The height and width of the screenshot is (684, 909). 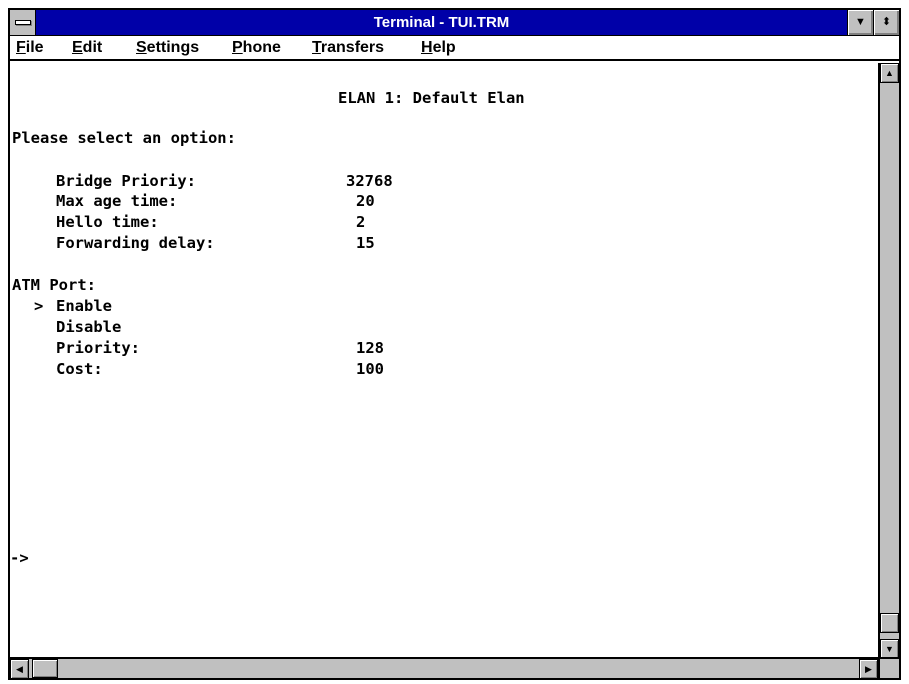 What do you see at coordinates (98, 348) in the screenshot?
I see `field-label: Priority:` at bounding box center [98, 348].